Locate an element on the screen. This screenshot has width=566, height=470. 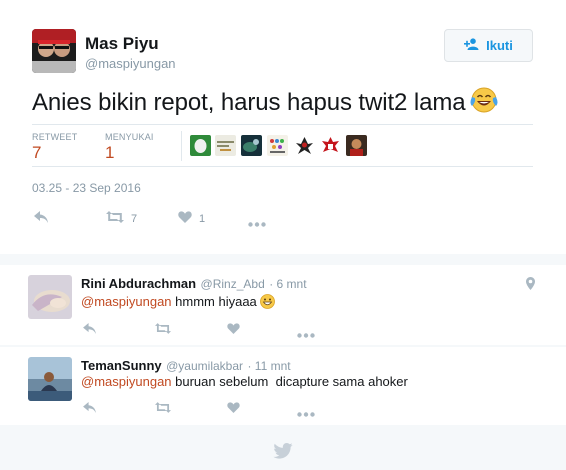
retweet-stat-label: RETWEET is located at coordinates (54, 137).